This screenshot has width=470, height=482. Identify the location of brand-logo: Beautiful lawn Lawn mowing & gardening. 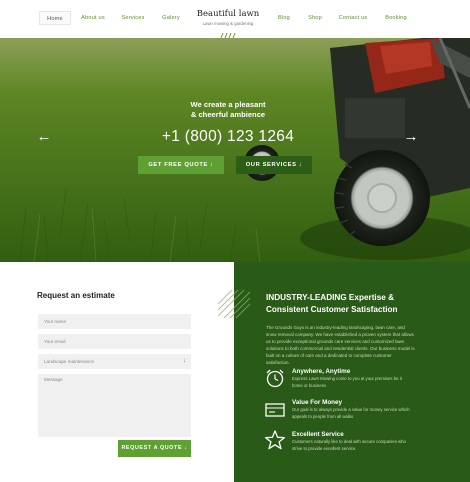
(228, 18).